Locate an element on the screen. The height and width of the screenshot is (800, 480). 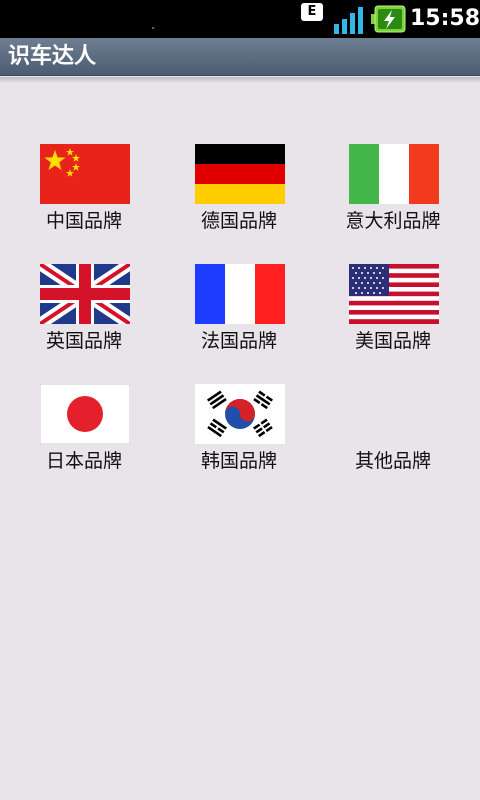
uk-flag-icon is located at coordinates (85, 294).